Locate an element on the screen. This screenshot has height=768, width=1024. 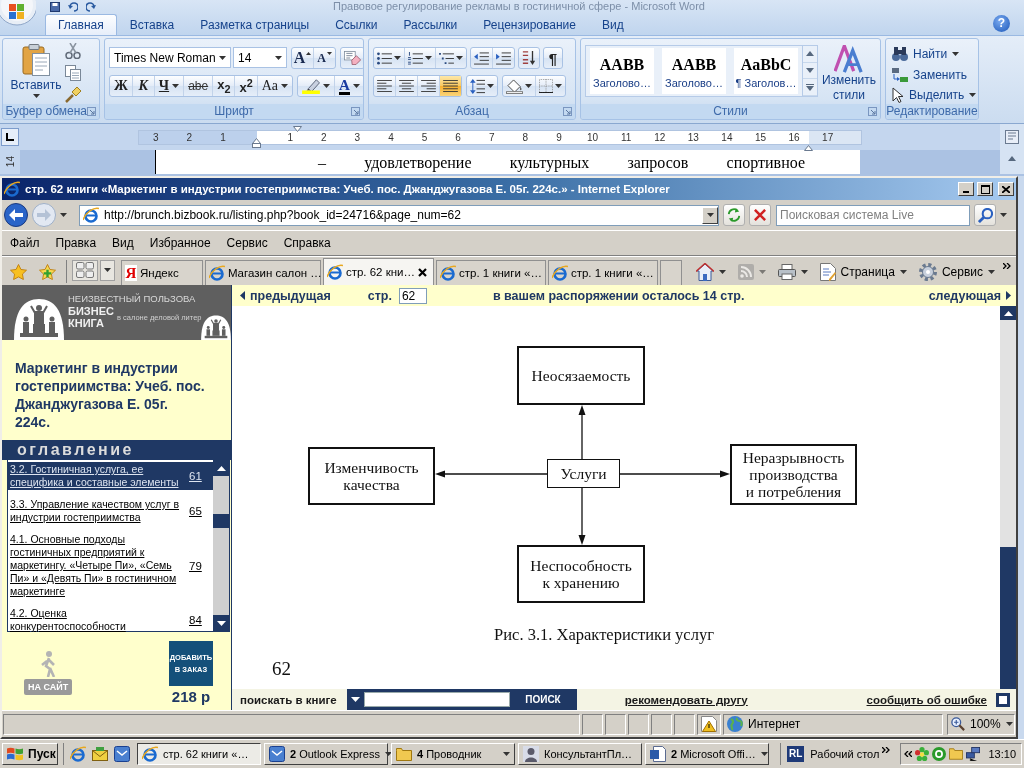
flower-icon is located at coordinates (922, 754).